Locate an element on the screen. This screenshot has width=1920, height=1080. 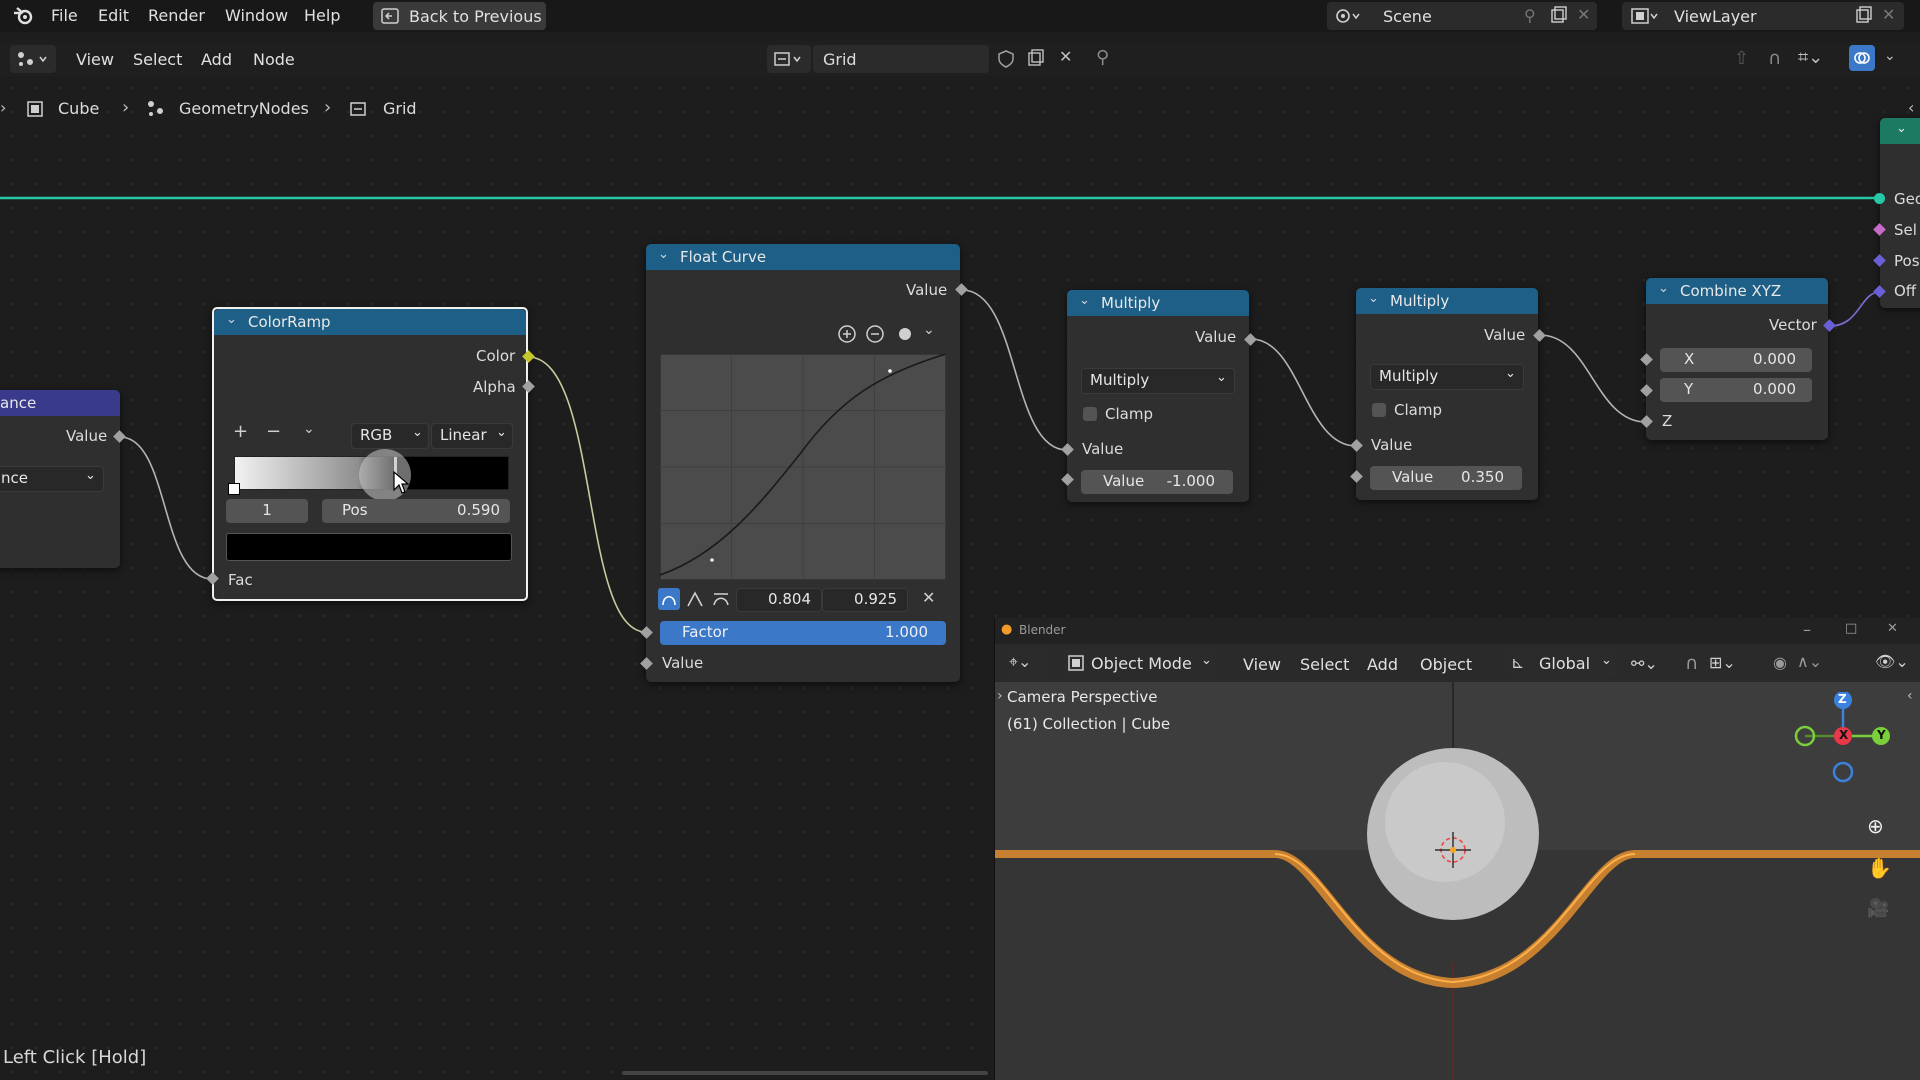
left-partial-node-header: ance is located at coordinates (60, 403).